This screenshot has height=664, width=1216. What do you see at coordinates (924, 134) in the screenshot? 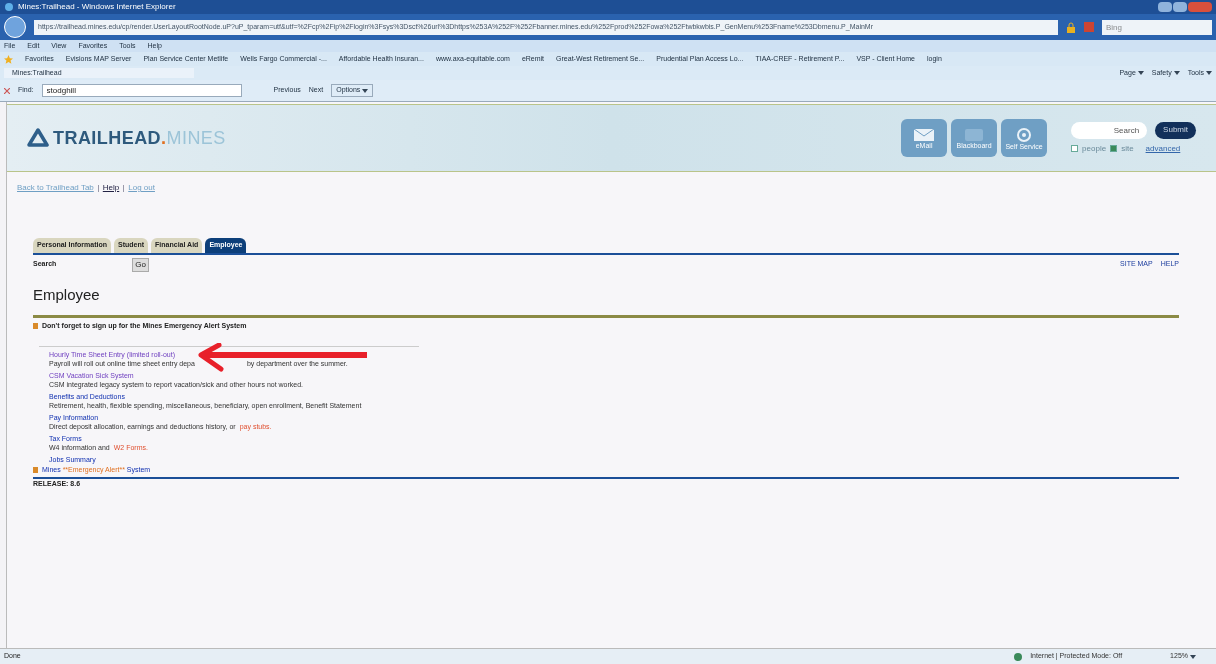
I see `envelope-icon` at bounding box center [924, 134].